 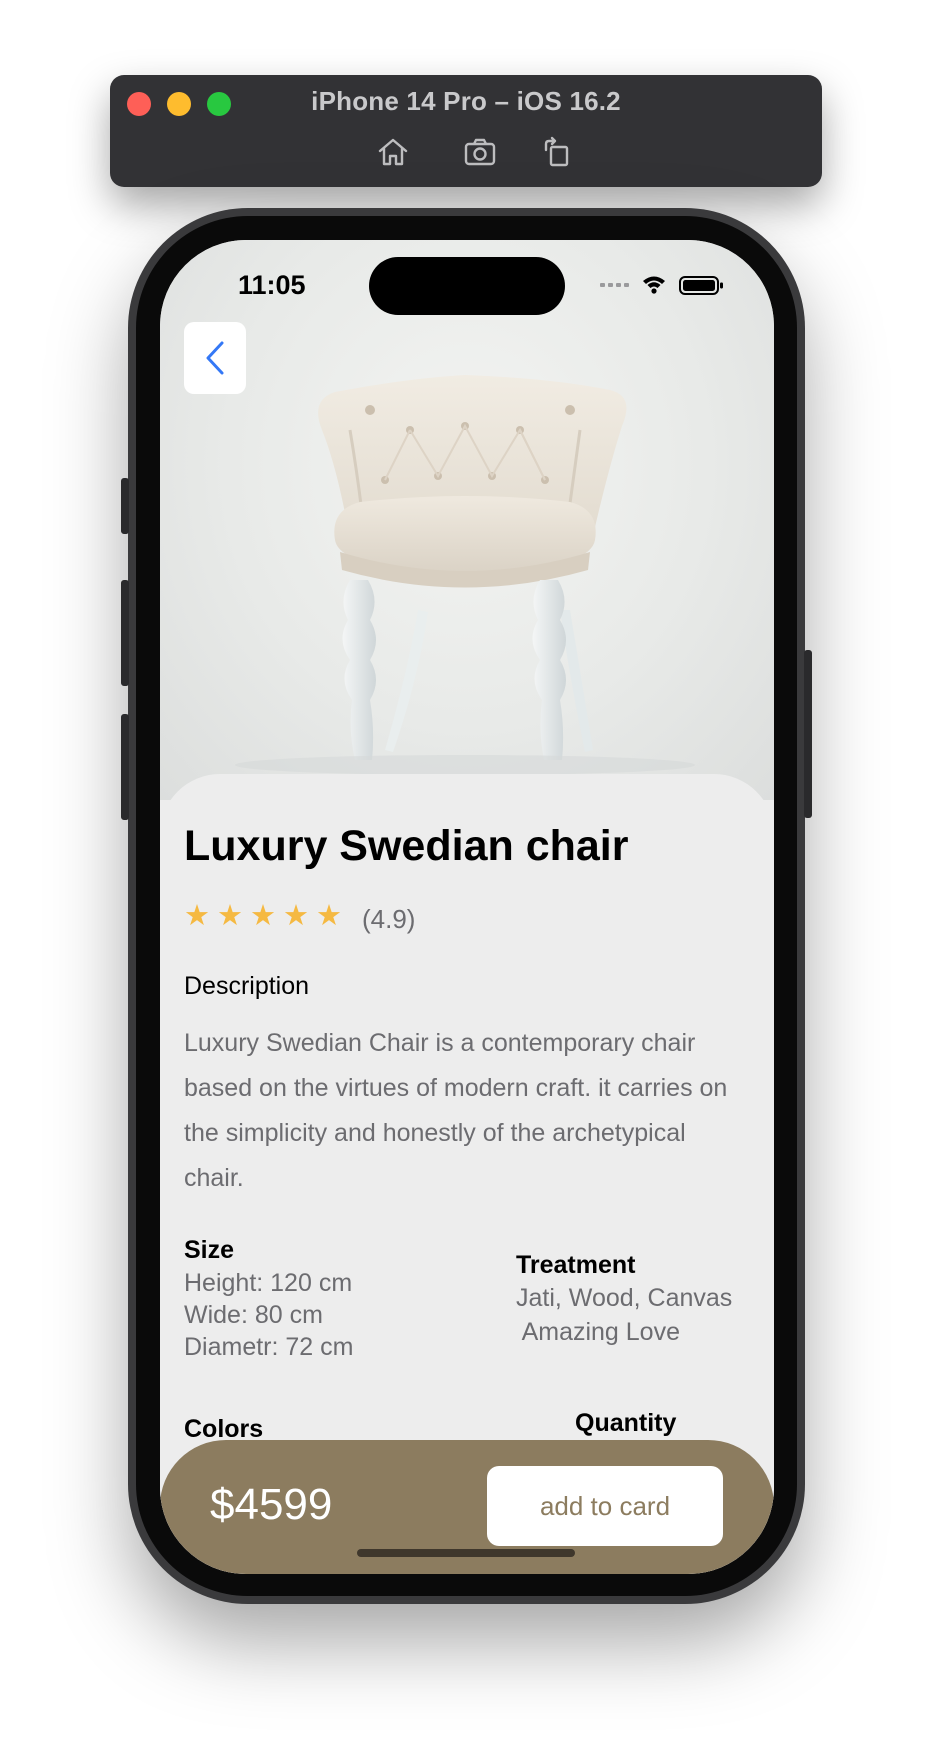 What do you see at coordinates (614, 285) in the screenshot?
I see `signal-icon` at bounding box center [614, 285].